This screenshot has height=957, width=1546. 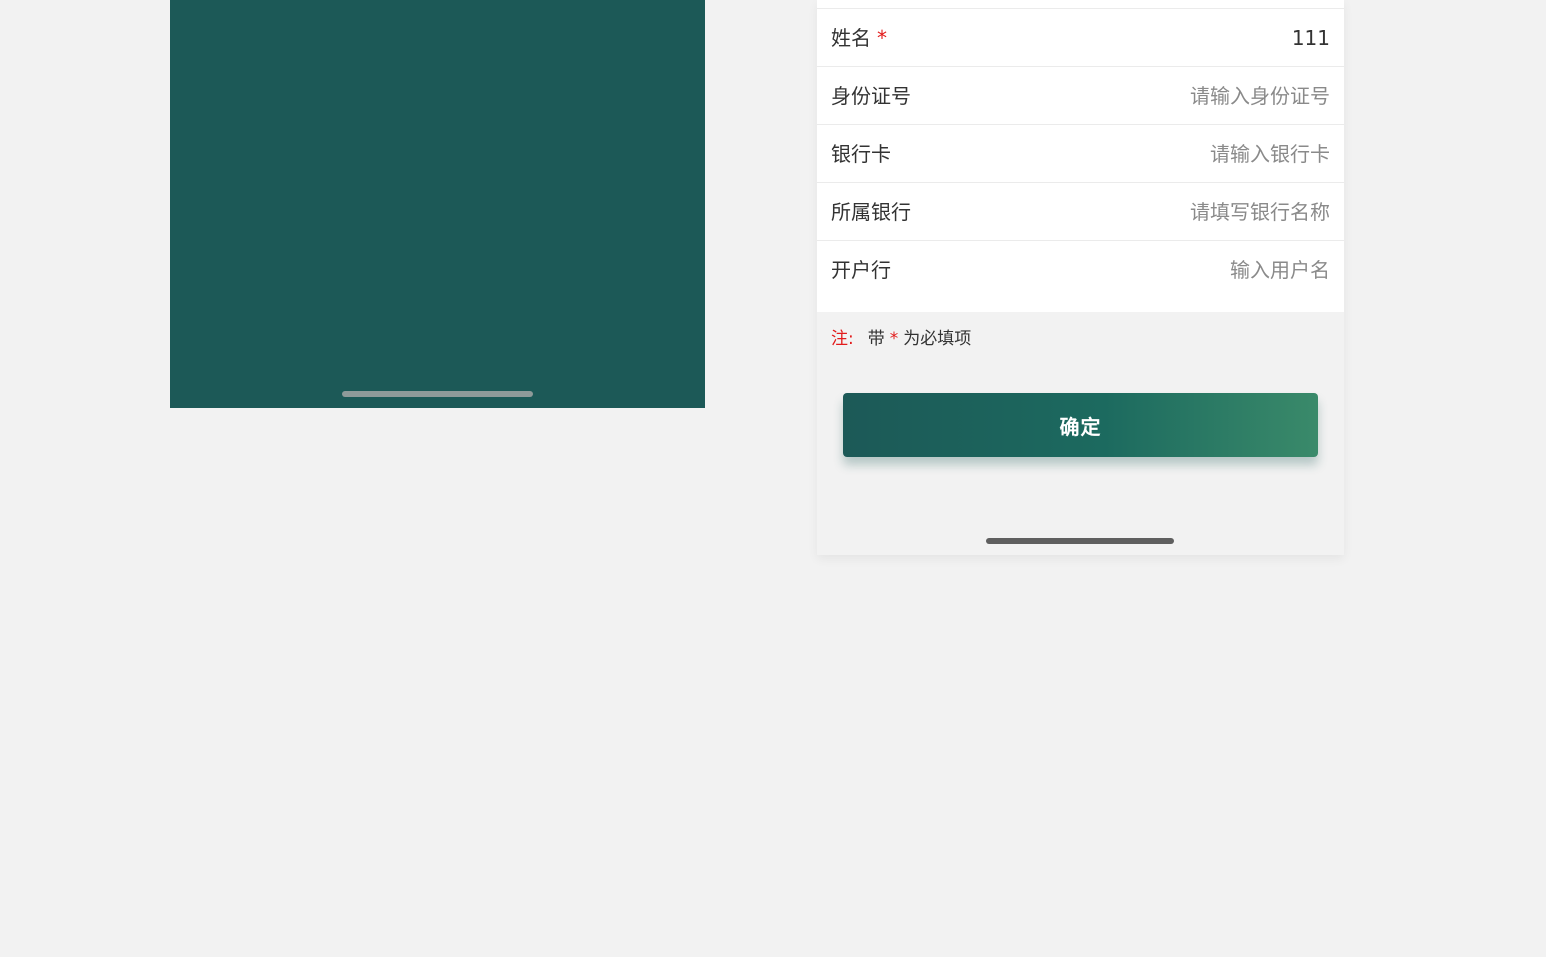 I want to click on form-row-bank-name: 所属银行, so click(x=1080, y=212).